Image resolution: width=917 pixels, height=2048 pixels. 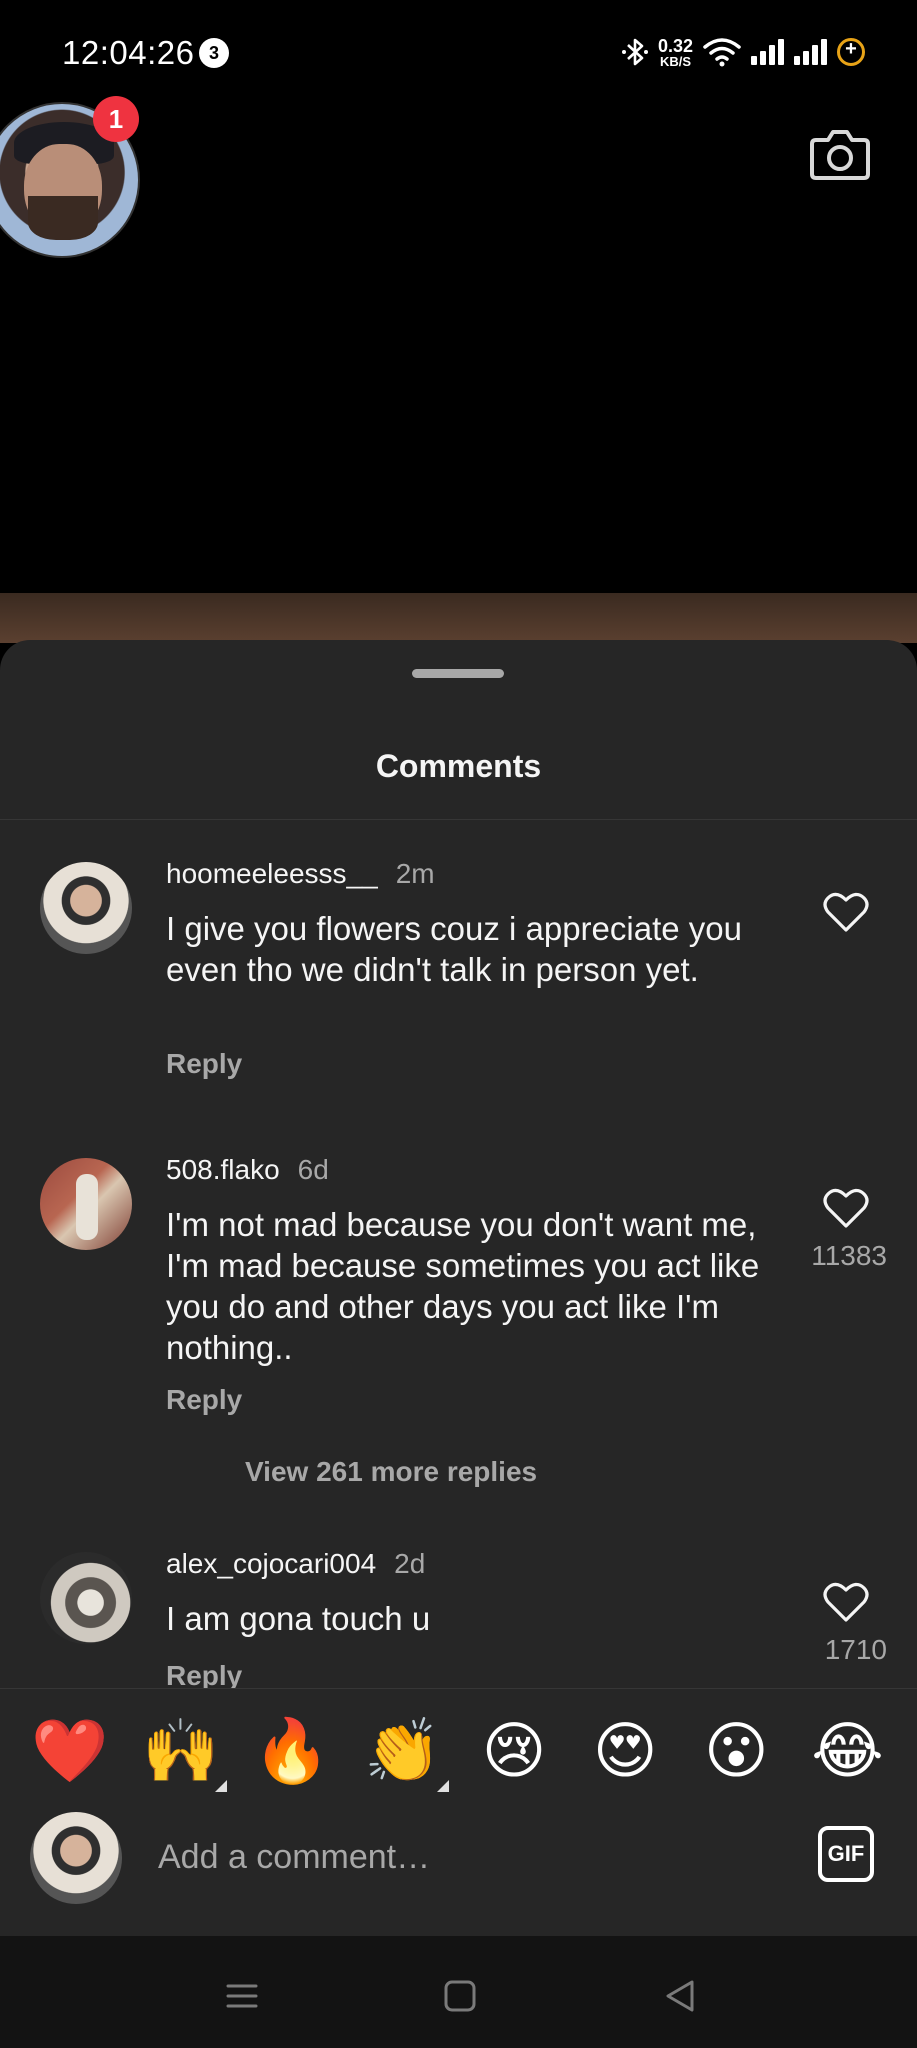 I want to click on network-speed-value: 0.32, so click(x=675, y=45).